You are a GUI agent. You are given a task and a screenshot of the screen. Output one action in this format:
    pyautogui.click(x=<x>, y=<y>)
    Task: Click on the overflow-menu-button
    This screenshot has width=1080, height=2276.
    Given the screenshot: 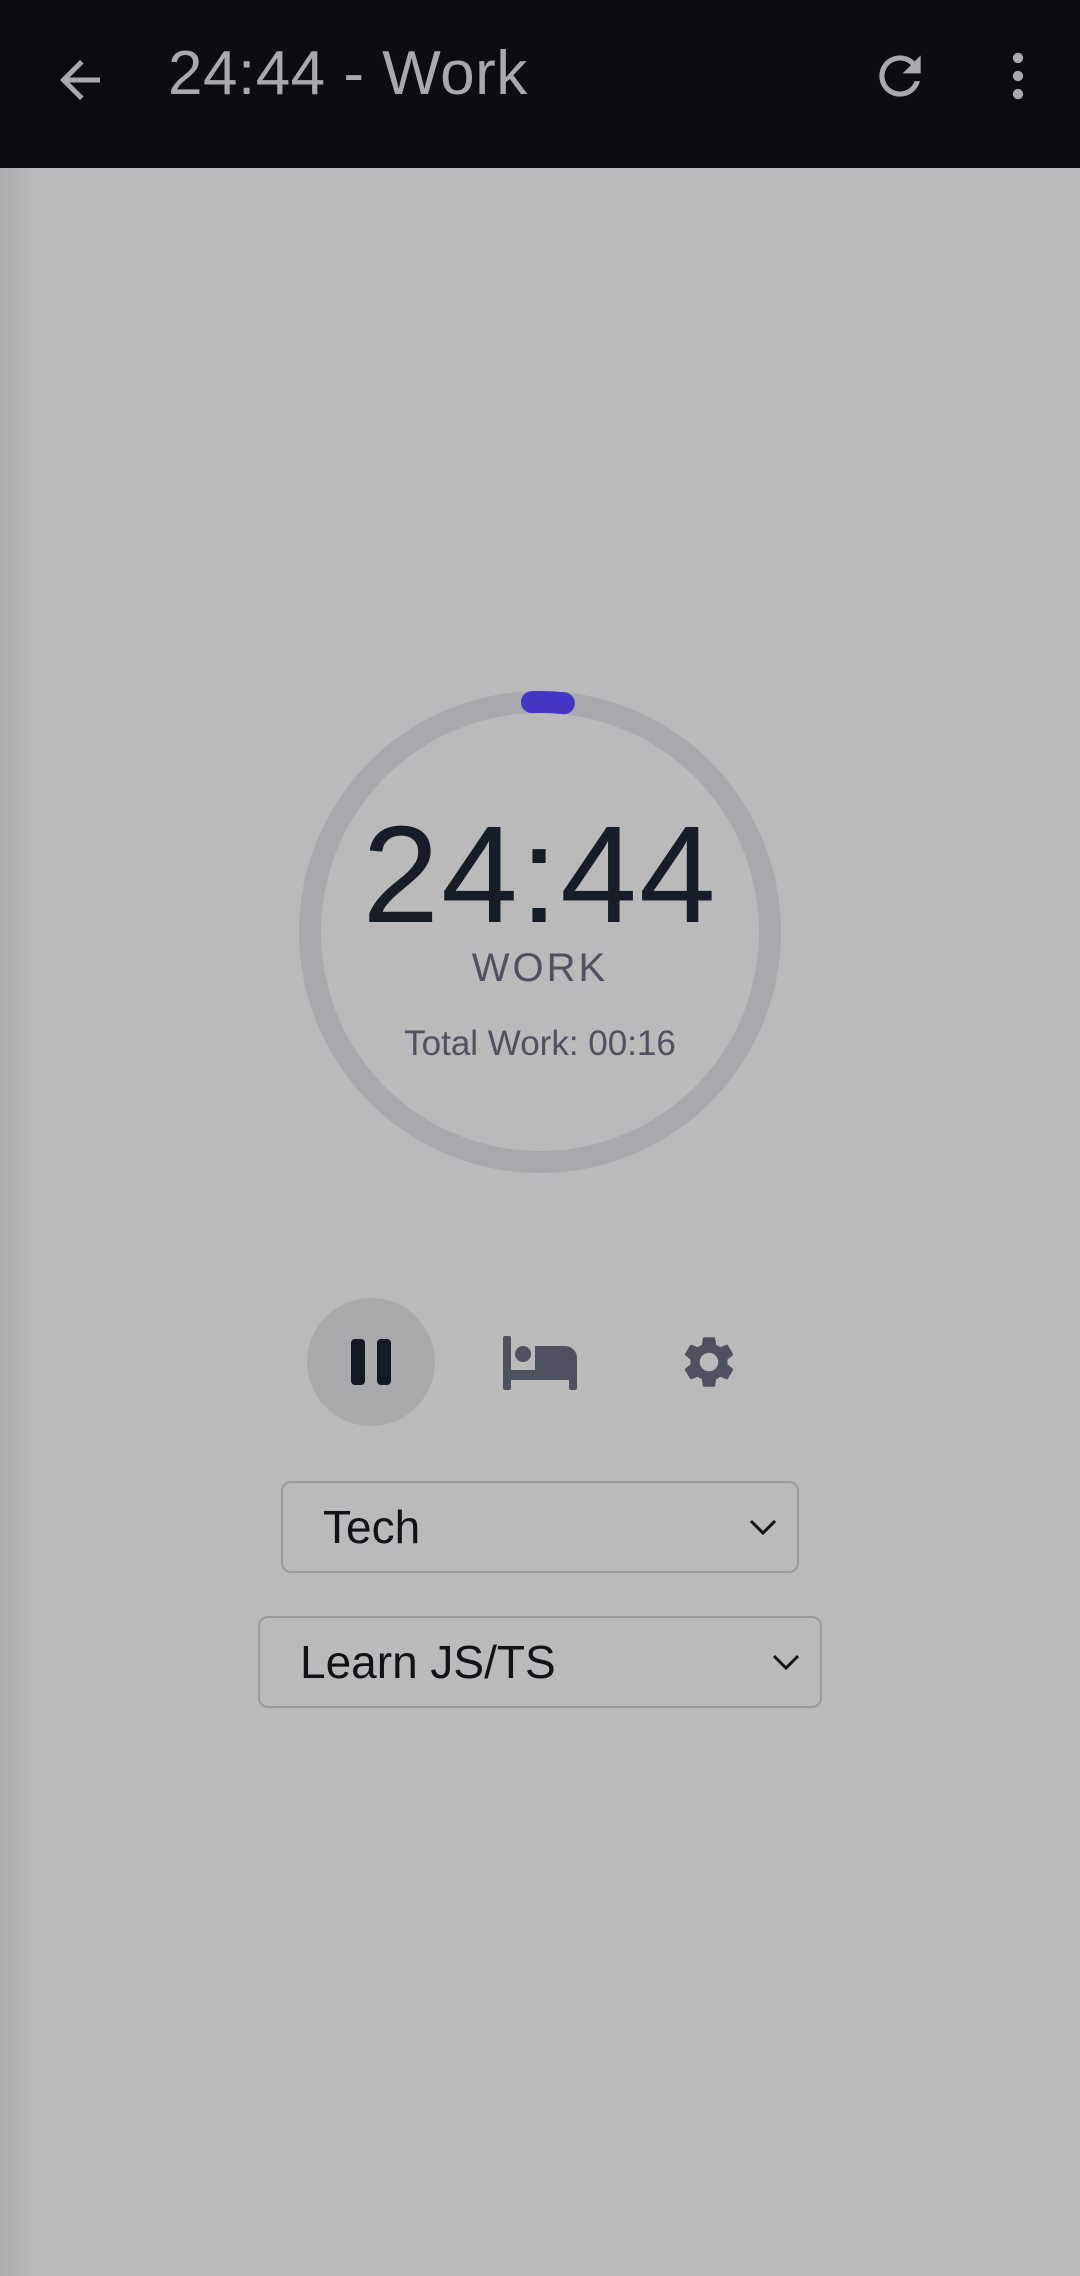 What is the action you would take?
    pyautogui.click(x=1018, y=76)
    